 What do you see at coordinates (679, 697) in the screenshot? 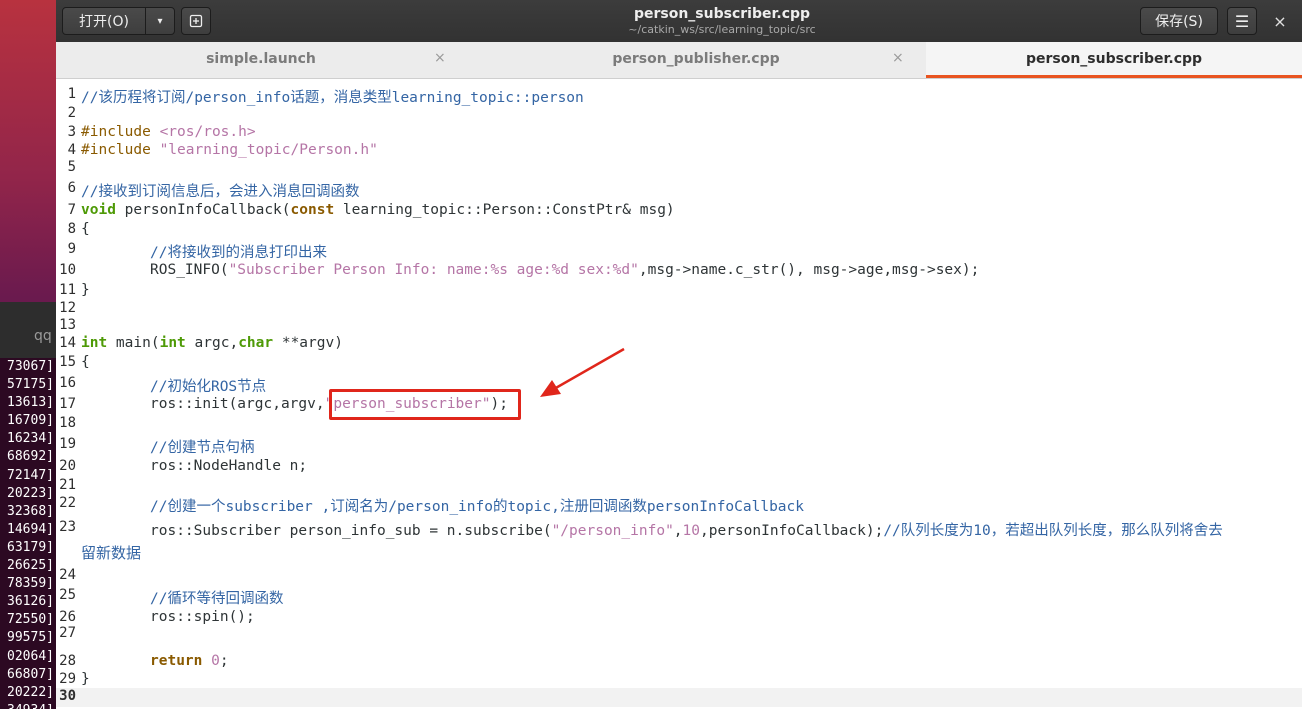
I see `code-line: 30` at bounding box center [679, 697].